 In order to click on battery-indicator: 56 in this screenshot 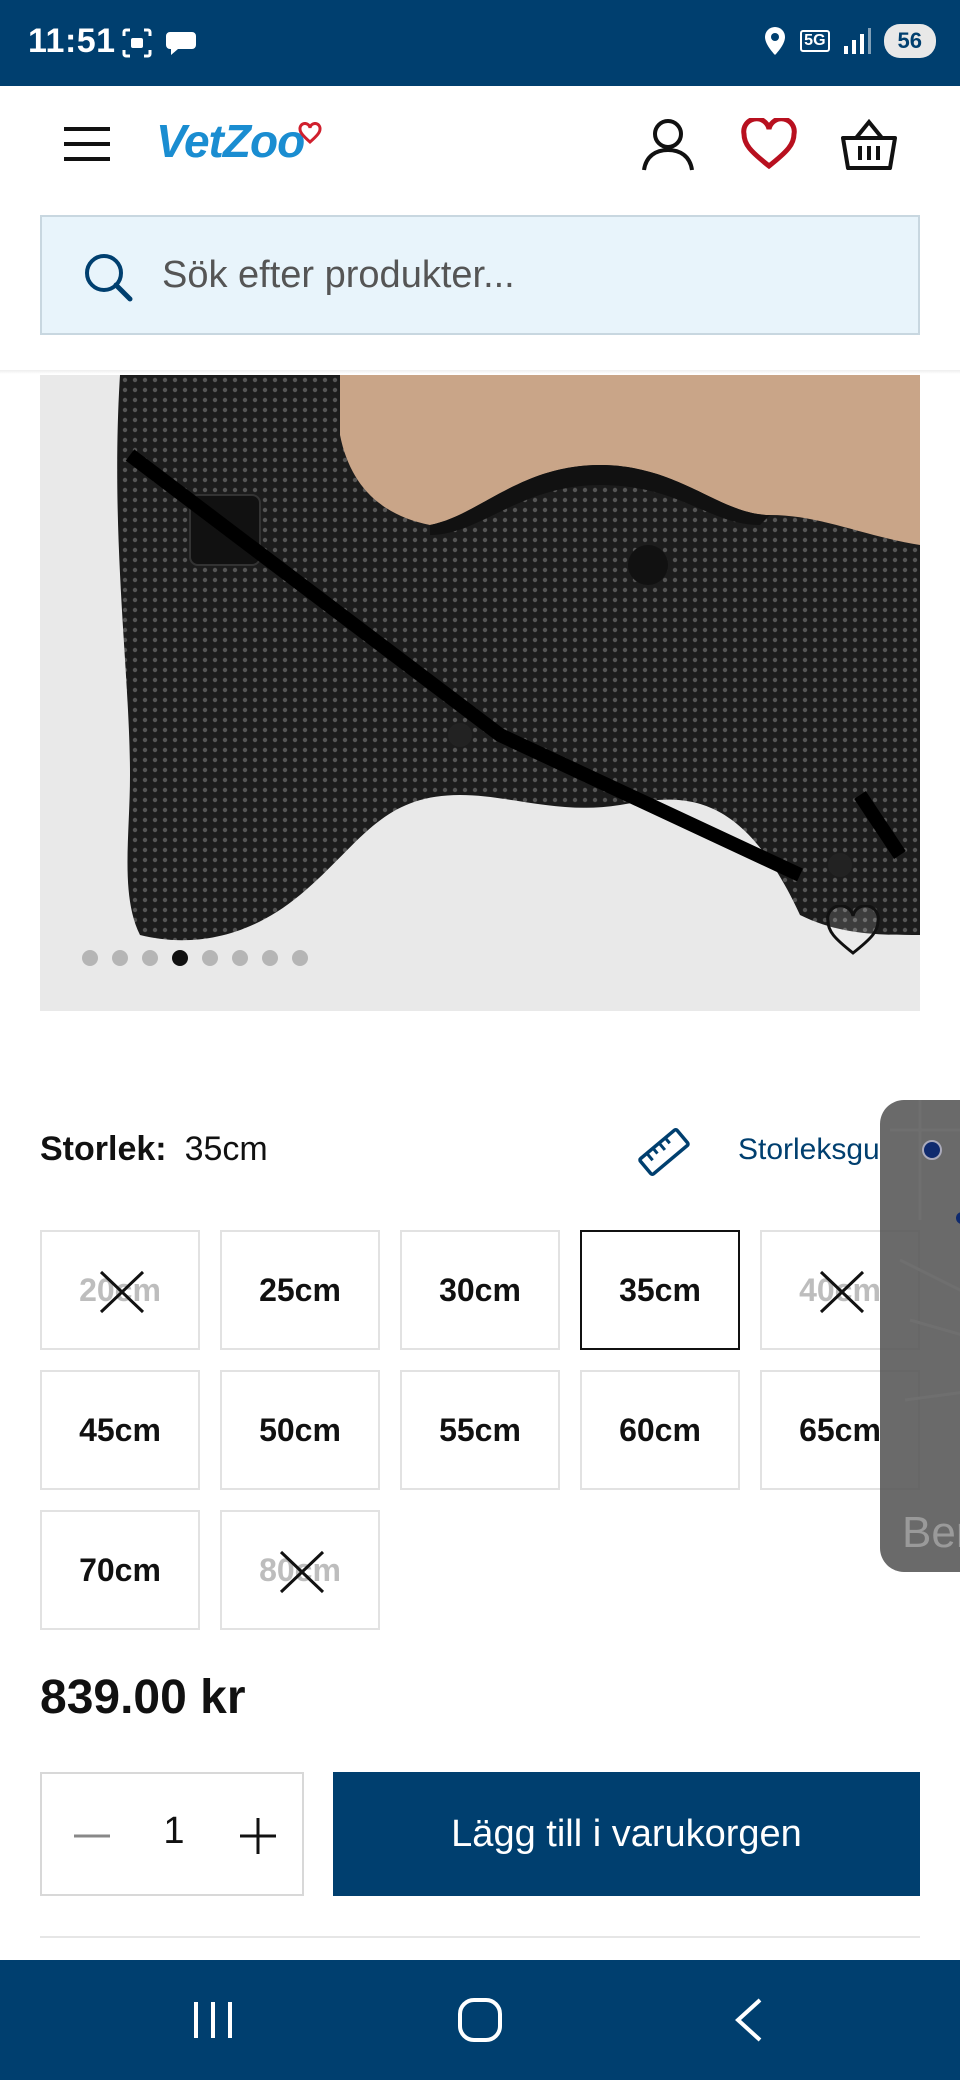, I will do `click(909, 41)`.